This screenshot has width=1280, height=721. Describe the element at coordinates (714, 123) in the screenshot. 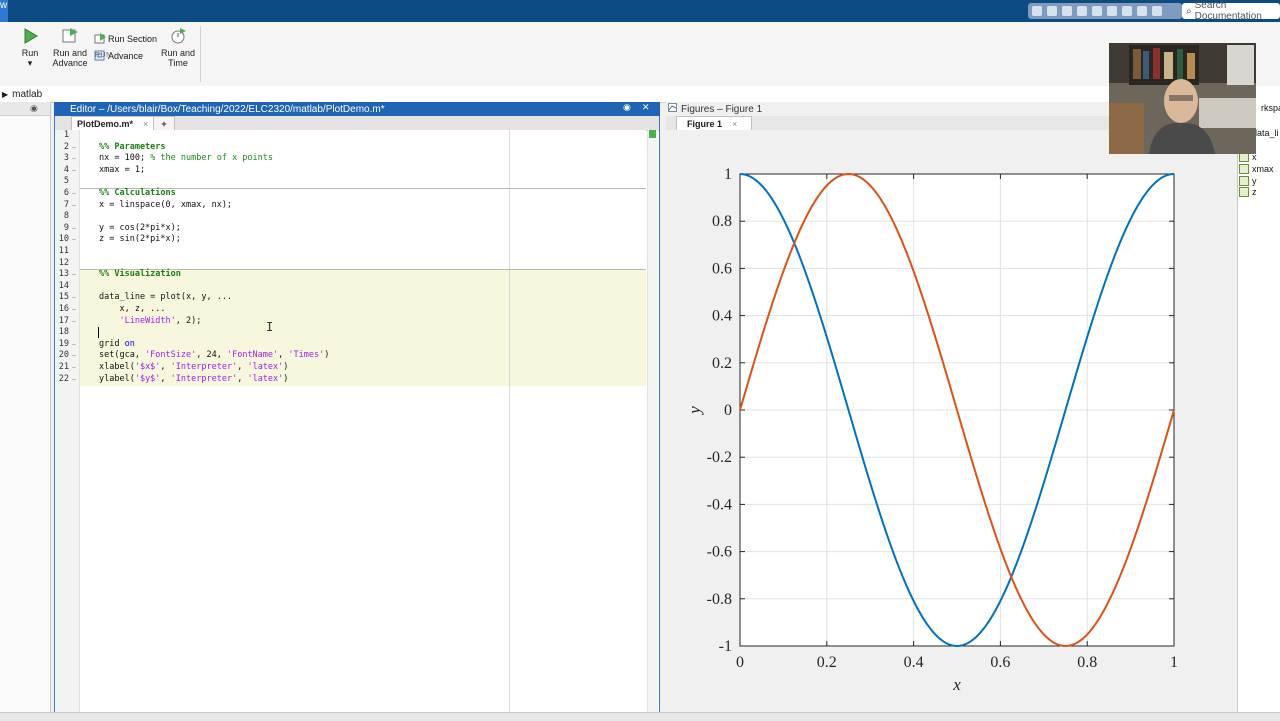

I see `tab-figure-1: Figure 1 ×` at that location.